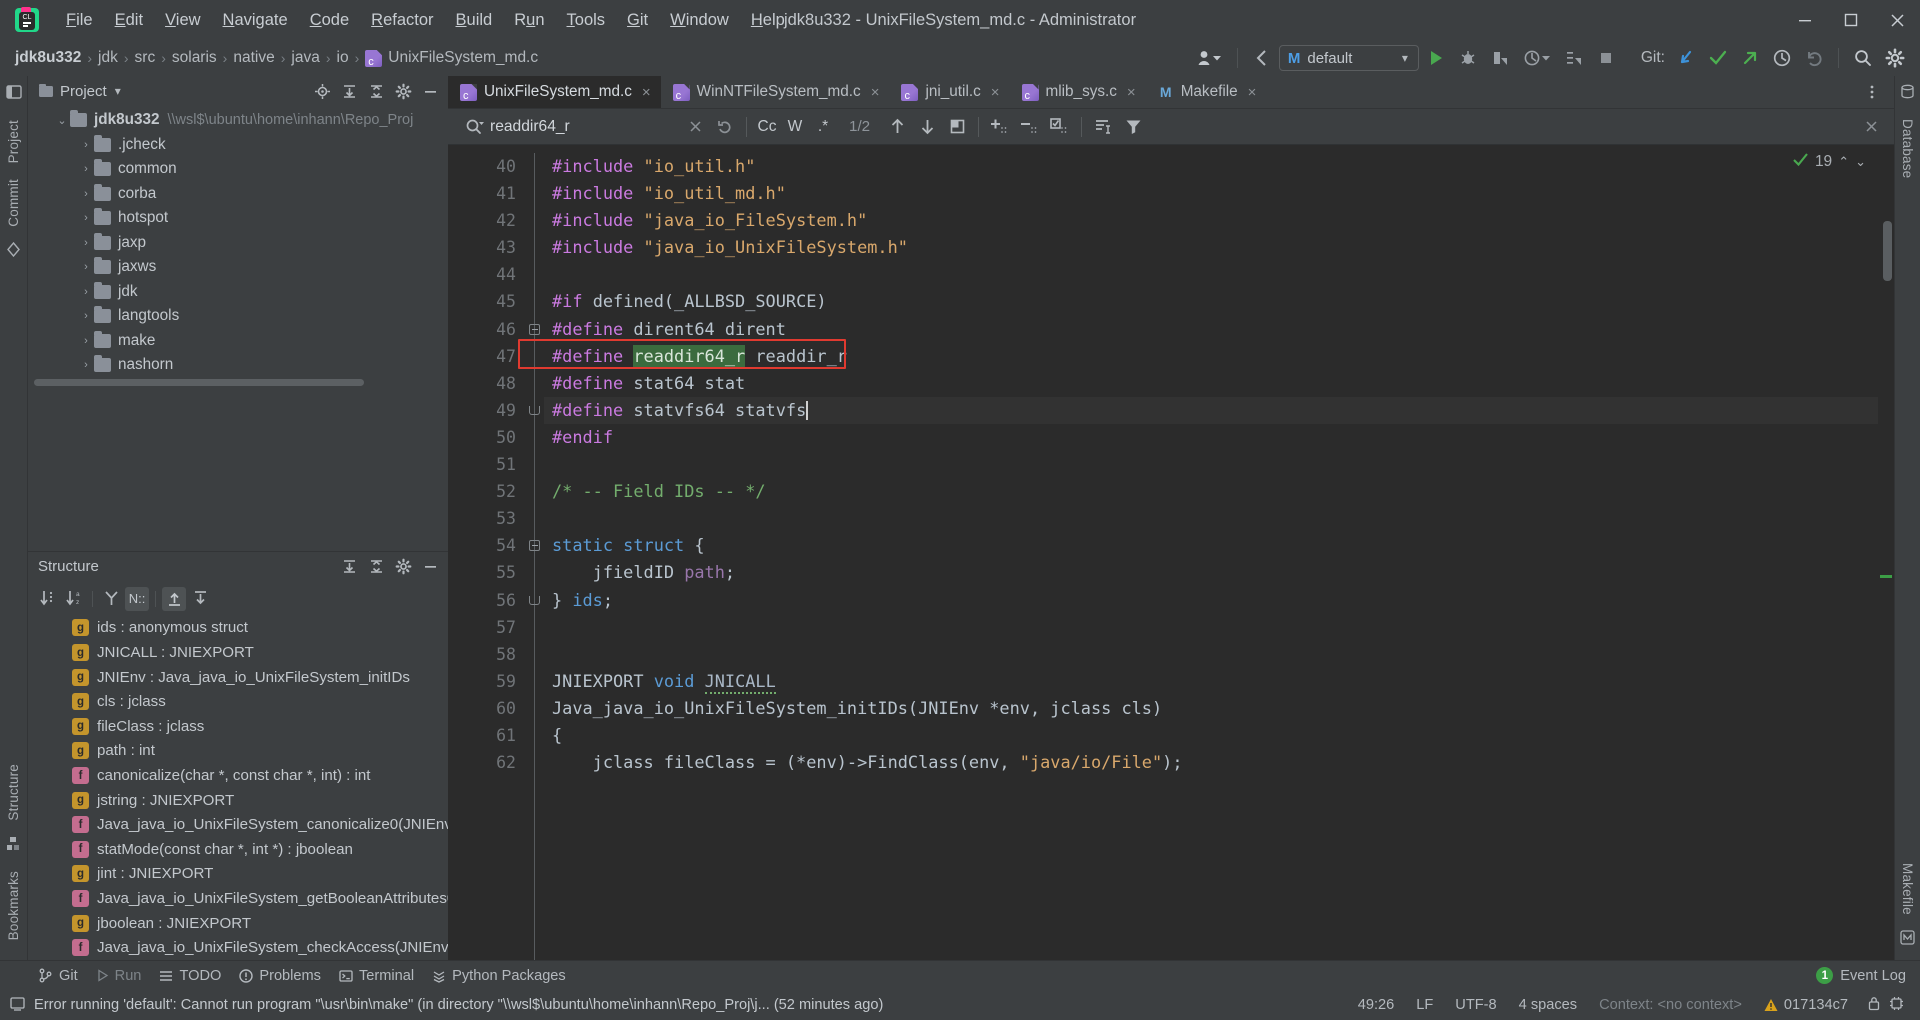 The height and width of the screenshot is (1020, 1920). I want to click on inspection-prev-icon: ⌃, so click(1843, 162).